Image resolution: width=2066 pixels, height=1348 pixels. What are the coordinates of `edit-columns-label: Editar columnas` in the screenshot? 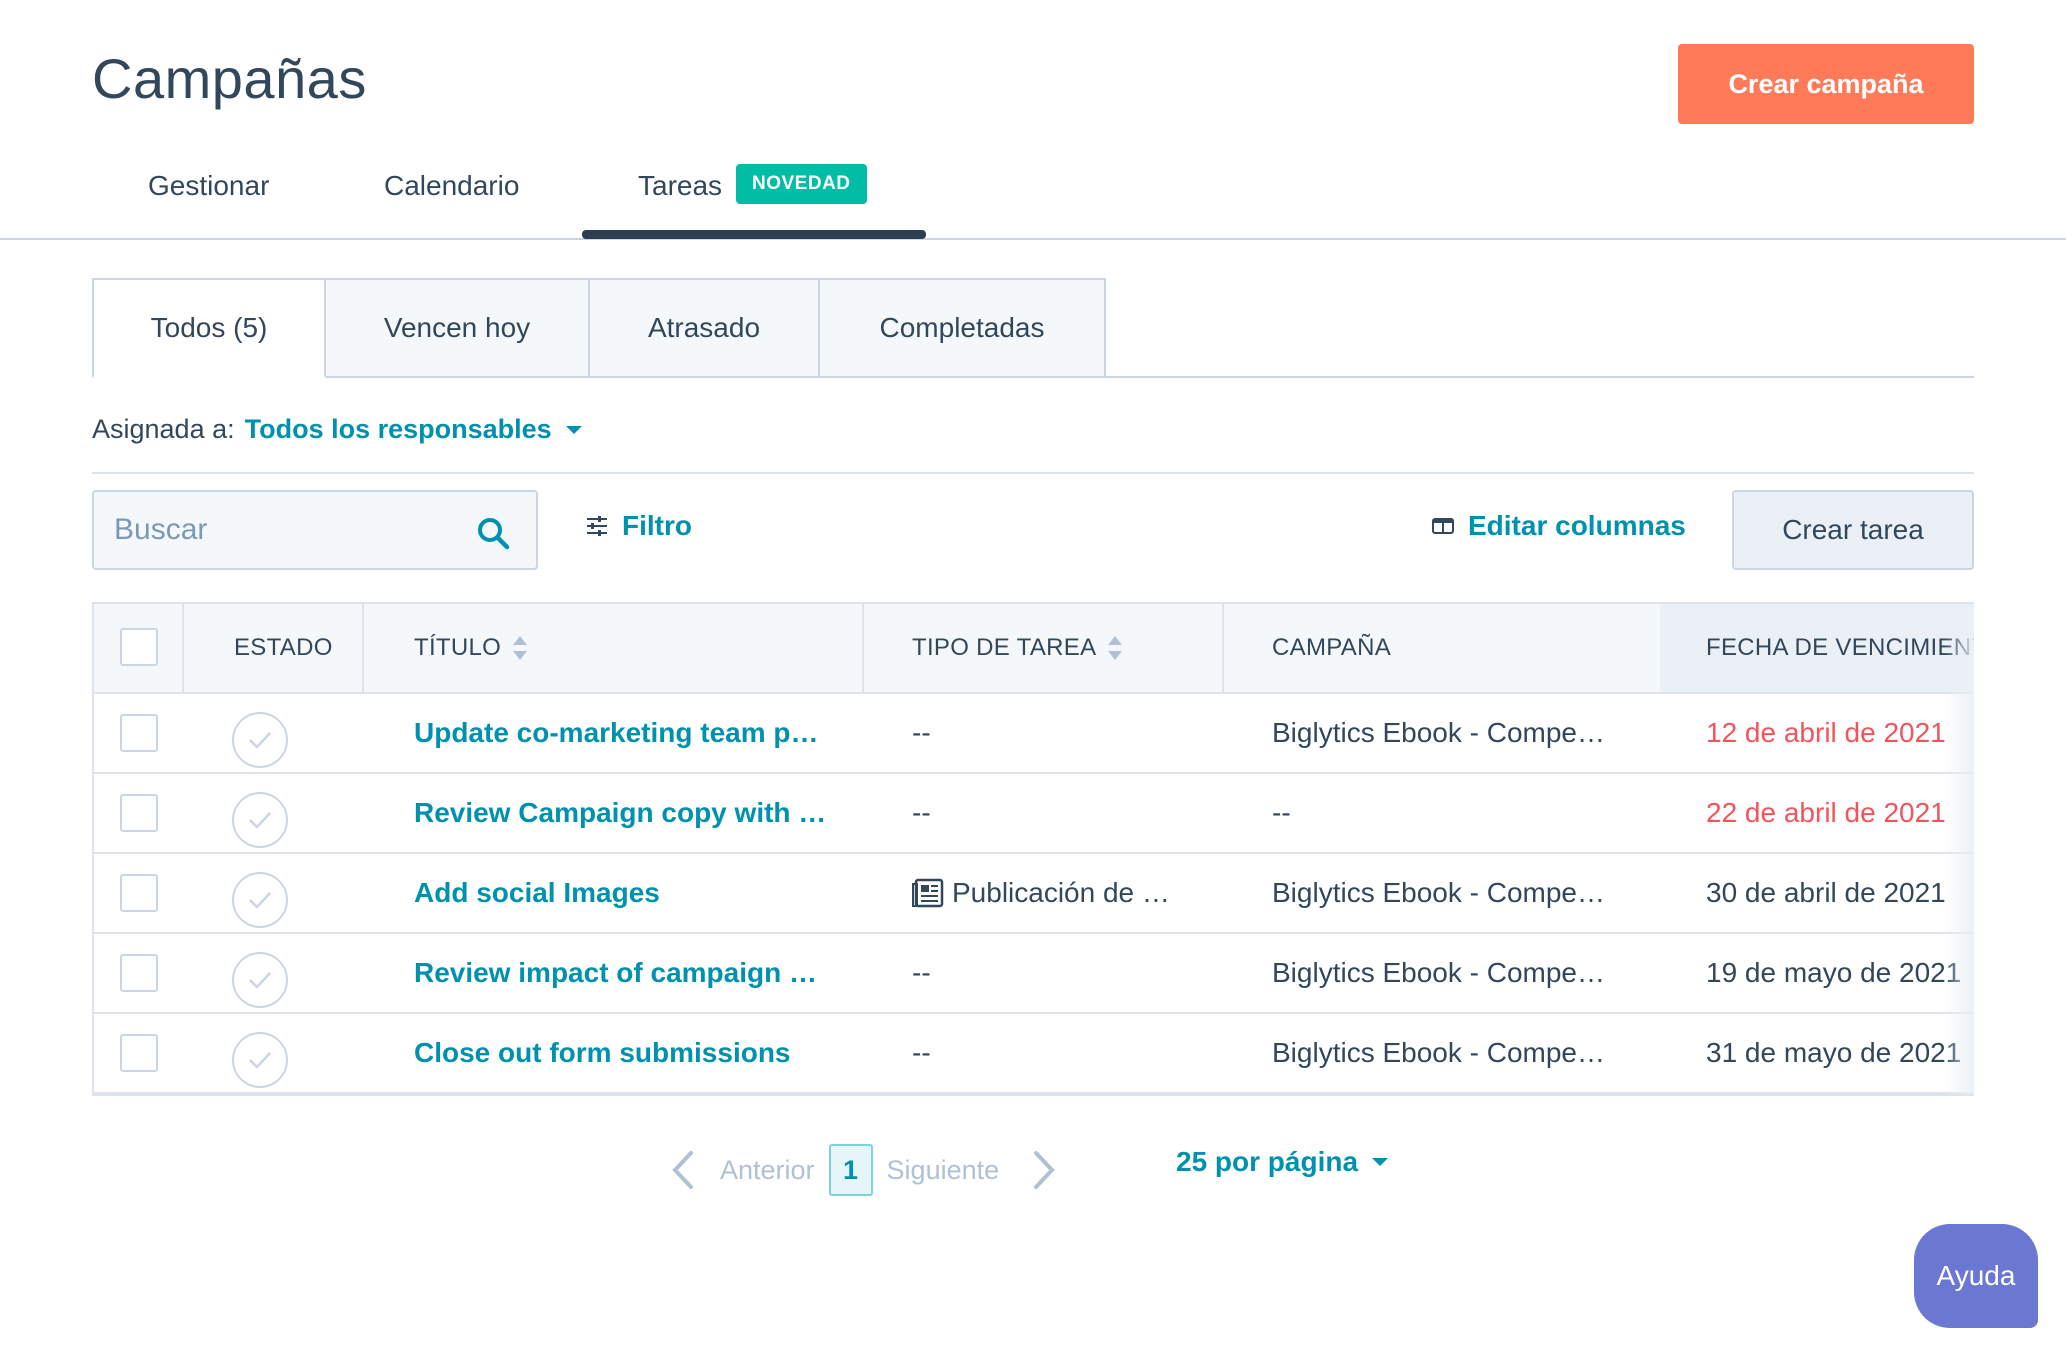 It's located at (1577, 525).